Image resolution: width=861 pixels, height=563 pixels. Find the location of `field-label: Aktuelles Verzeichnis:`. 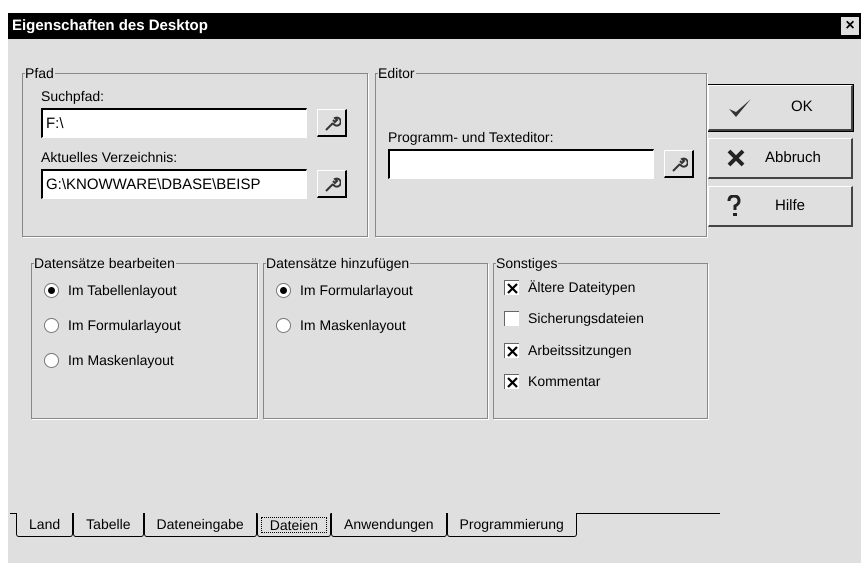

field-label: Aktuelles Verzeichnis: is located at coordinates (109, 157).